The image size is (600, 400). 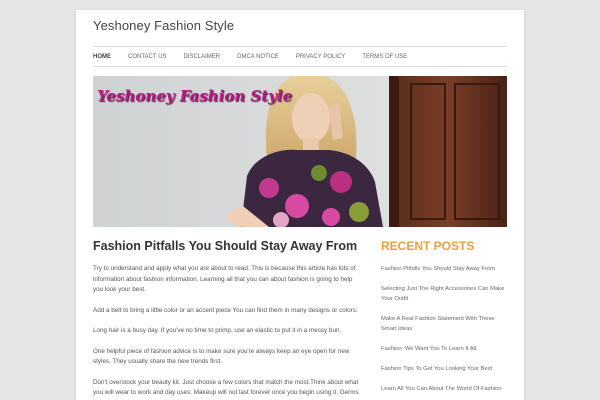 What do you see at coordinates (163, 25) in the screenshot?
I see `site-title: Yeshoney Fashion Style` at bounding box center [163, 25].